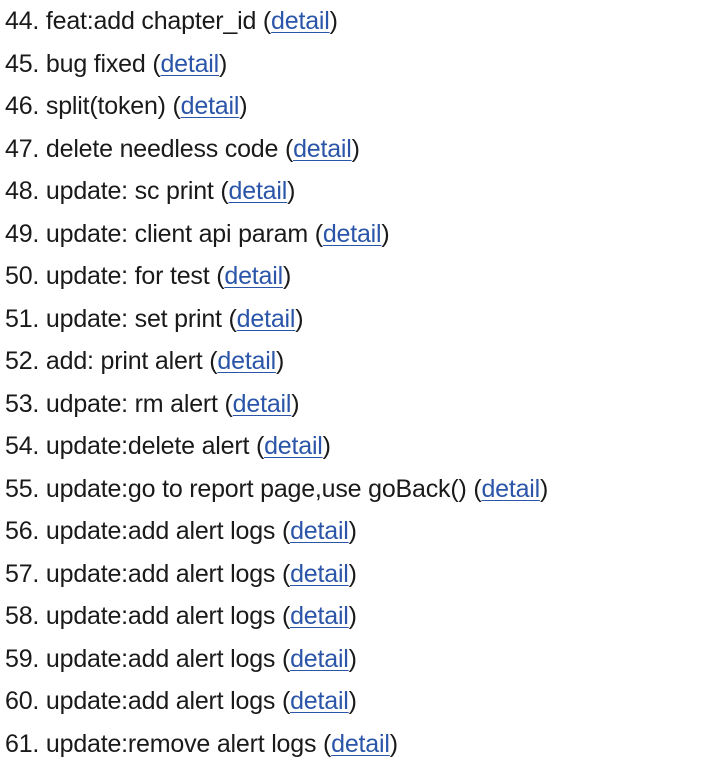  I want to click on change-number: 47., so click(22, 149).